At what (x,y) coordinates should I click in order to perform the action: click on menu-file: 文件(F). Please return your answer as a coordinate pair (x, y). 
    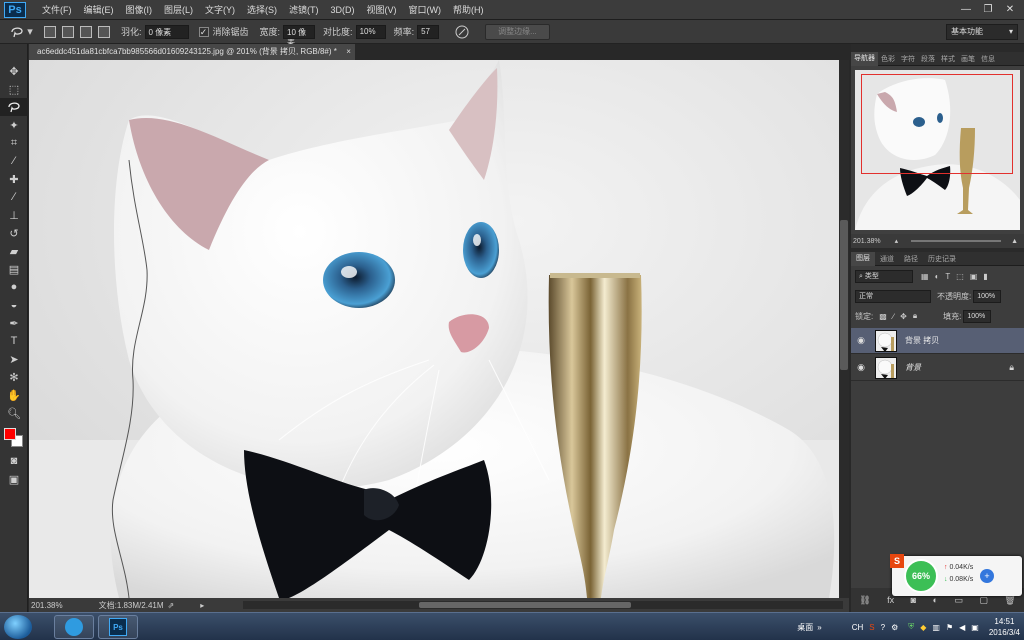
    Looking at the image, I should click on (57, 10).